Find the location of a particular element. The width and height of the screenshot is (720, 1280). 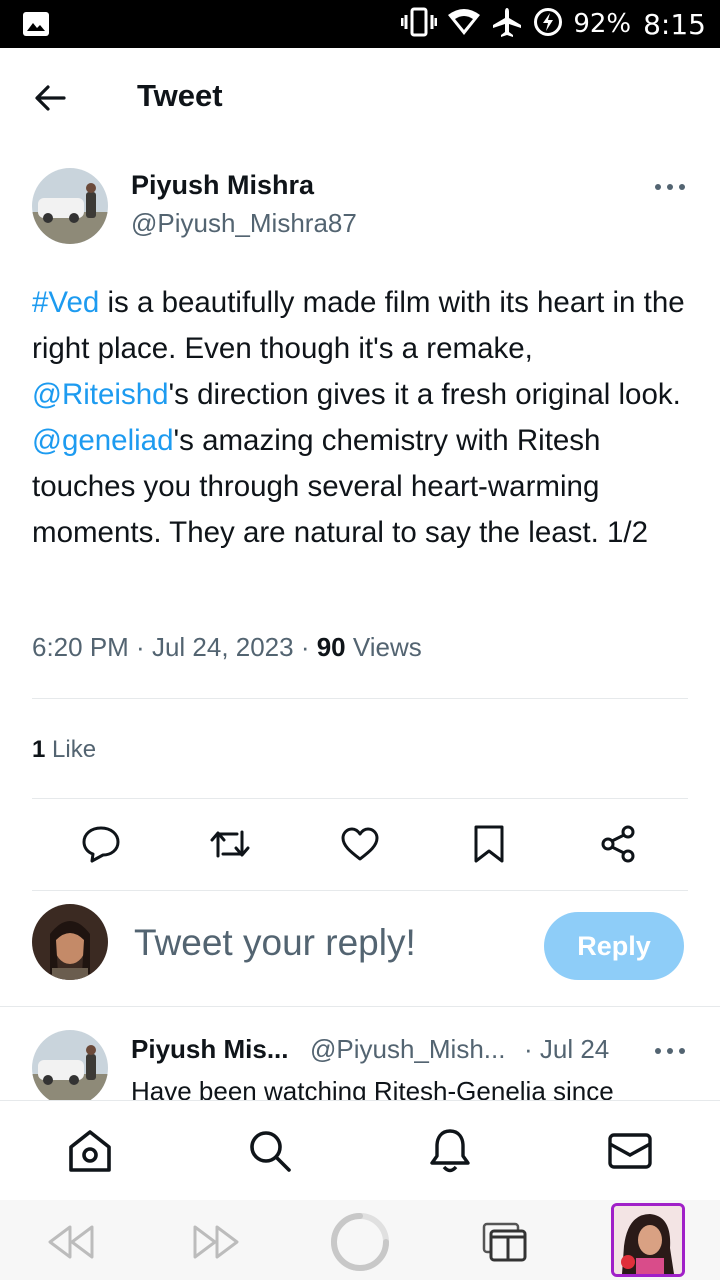

reload-icon is located at coordinates (360, 1242).